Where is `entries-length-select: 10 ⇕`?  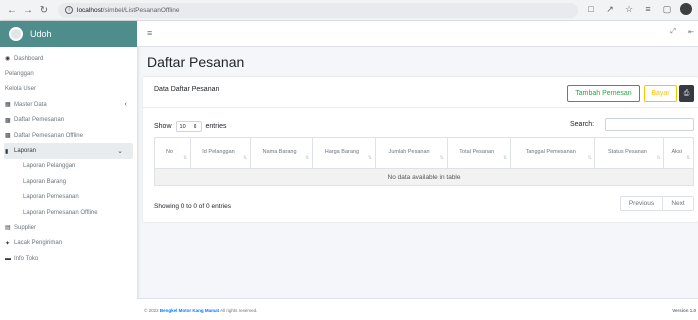
entries-length-select: 10 ⇕ is located at coordinates (188, 126).